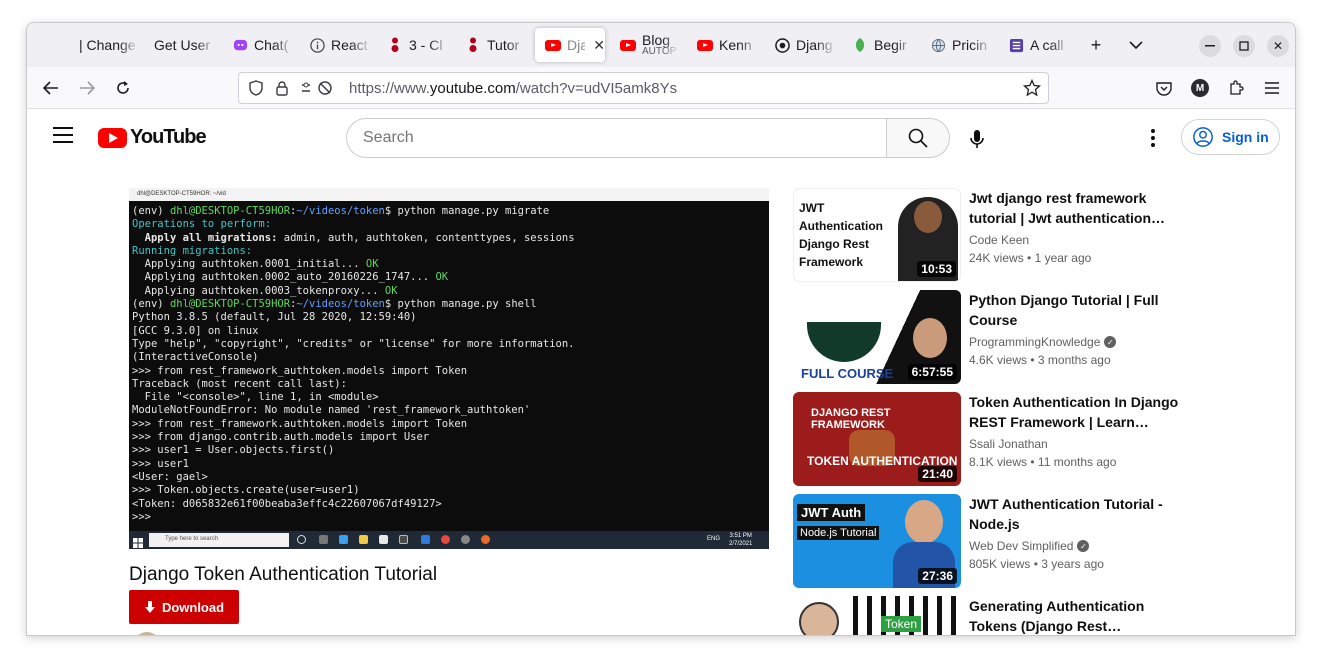 This screenshot has height=664, width=1321. I want to click on download-arrow-icon, so click(149, 606).